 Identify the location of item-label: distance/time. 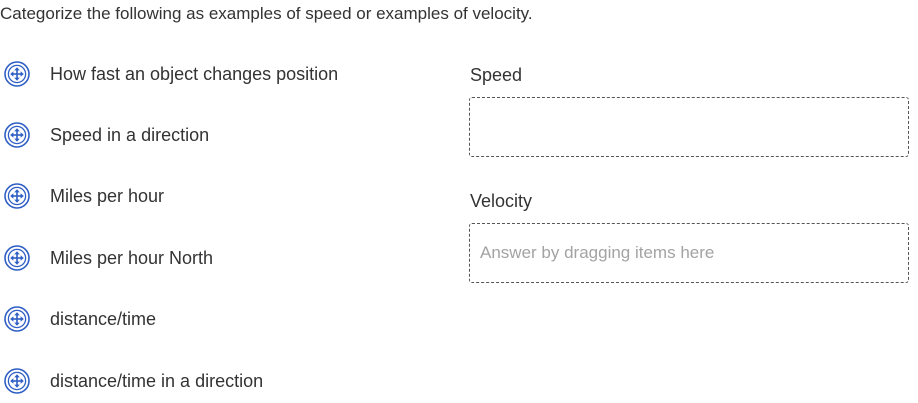
(103, 319).